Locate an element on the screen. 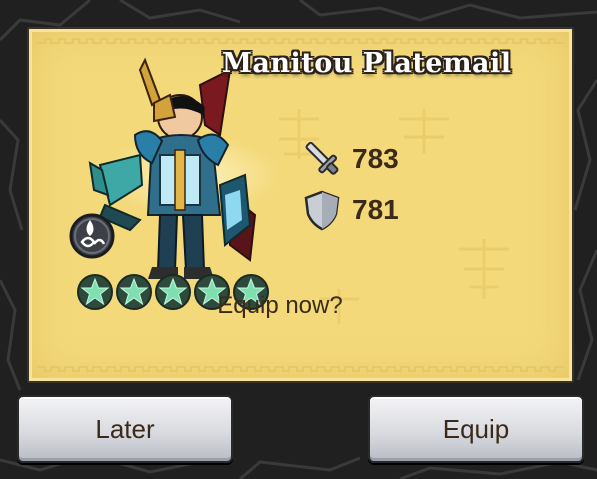  attack-stat: 783 is located at coordinates (349, 159).